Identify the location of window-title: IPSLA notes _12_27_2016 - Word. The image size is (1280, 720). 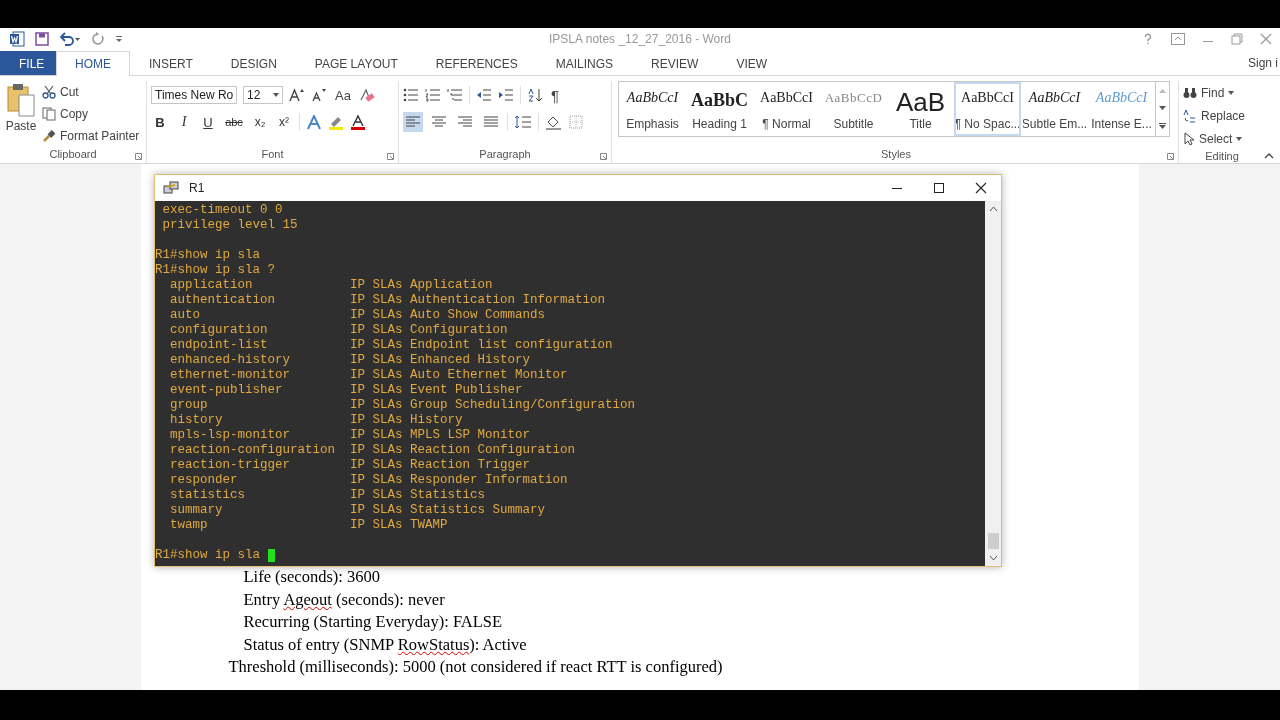
(640, 38).